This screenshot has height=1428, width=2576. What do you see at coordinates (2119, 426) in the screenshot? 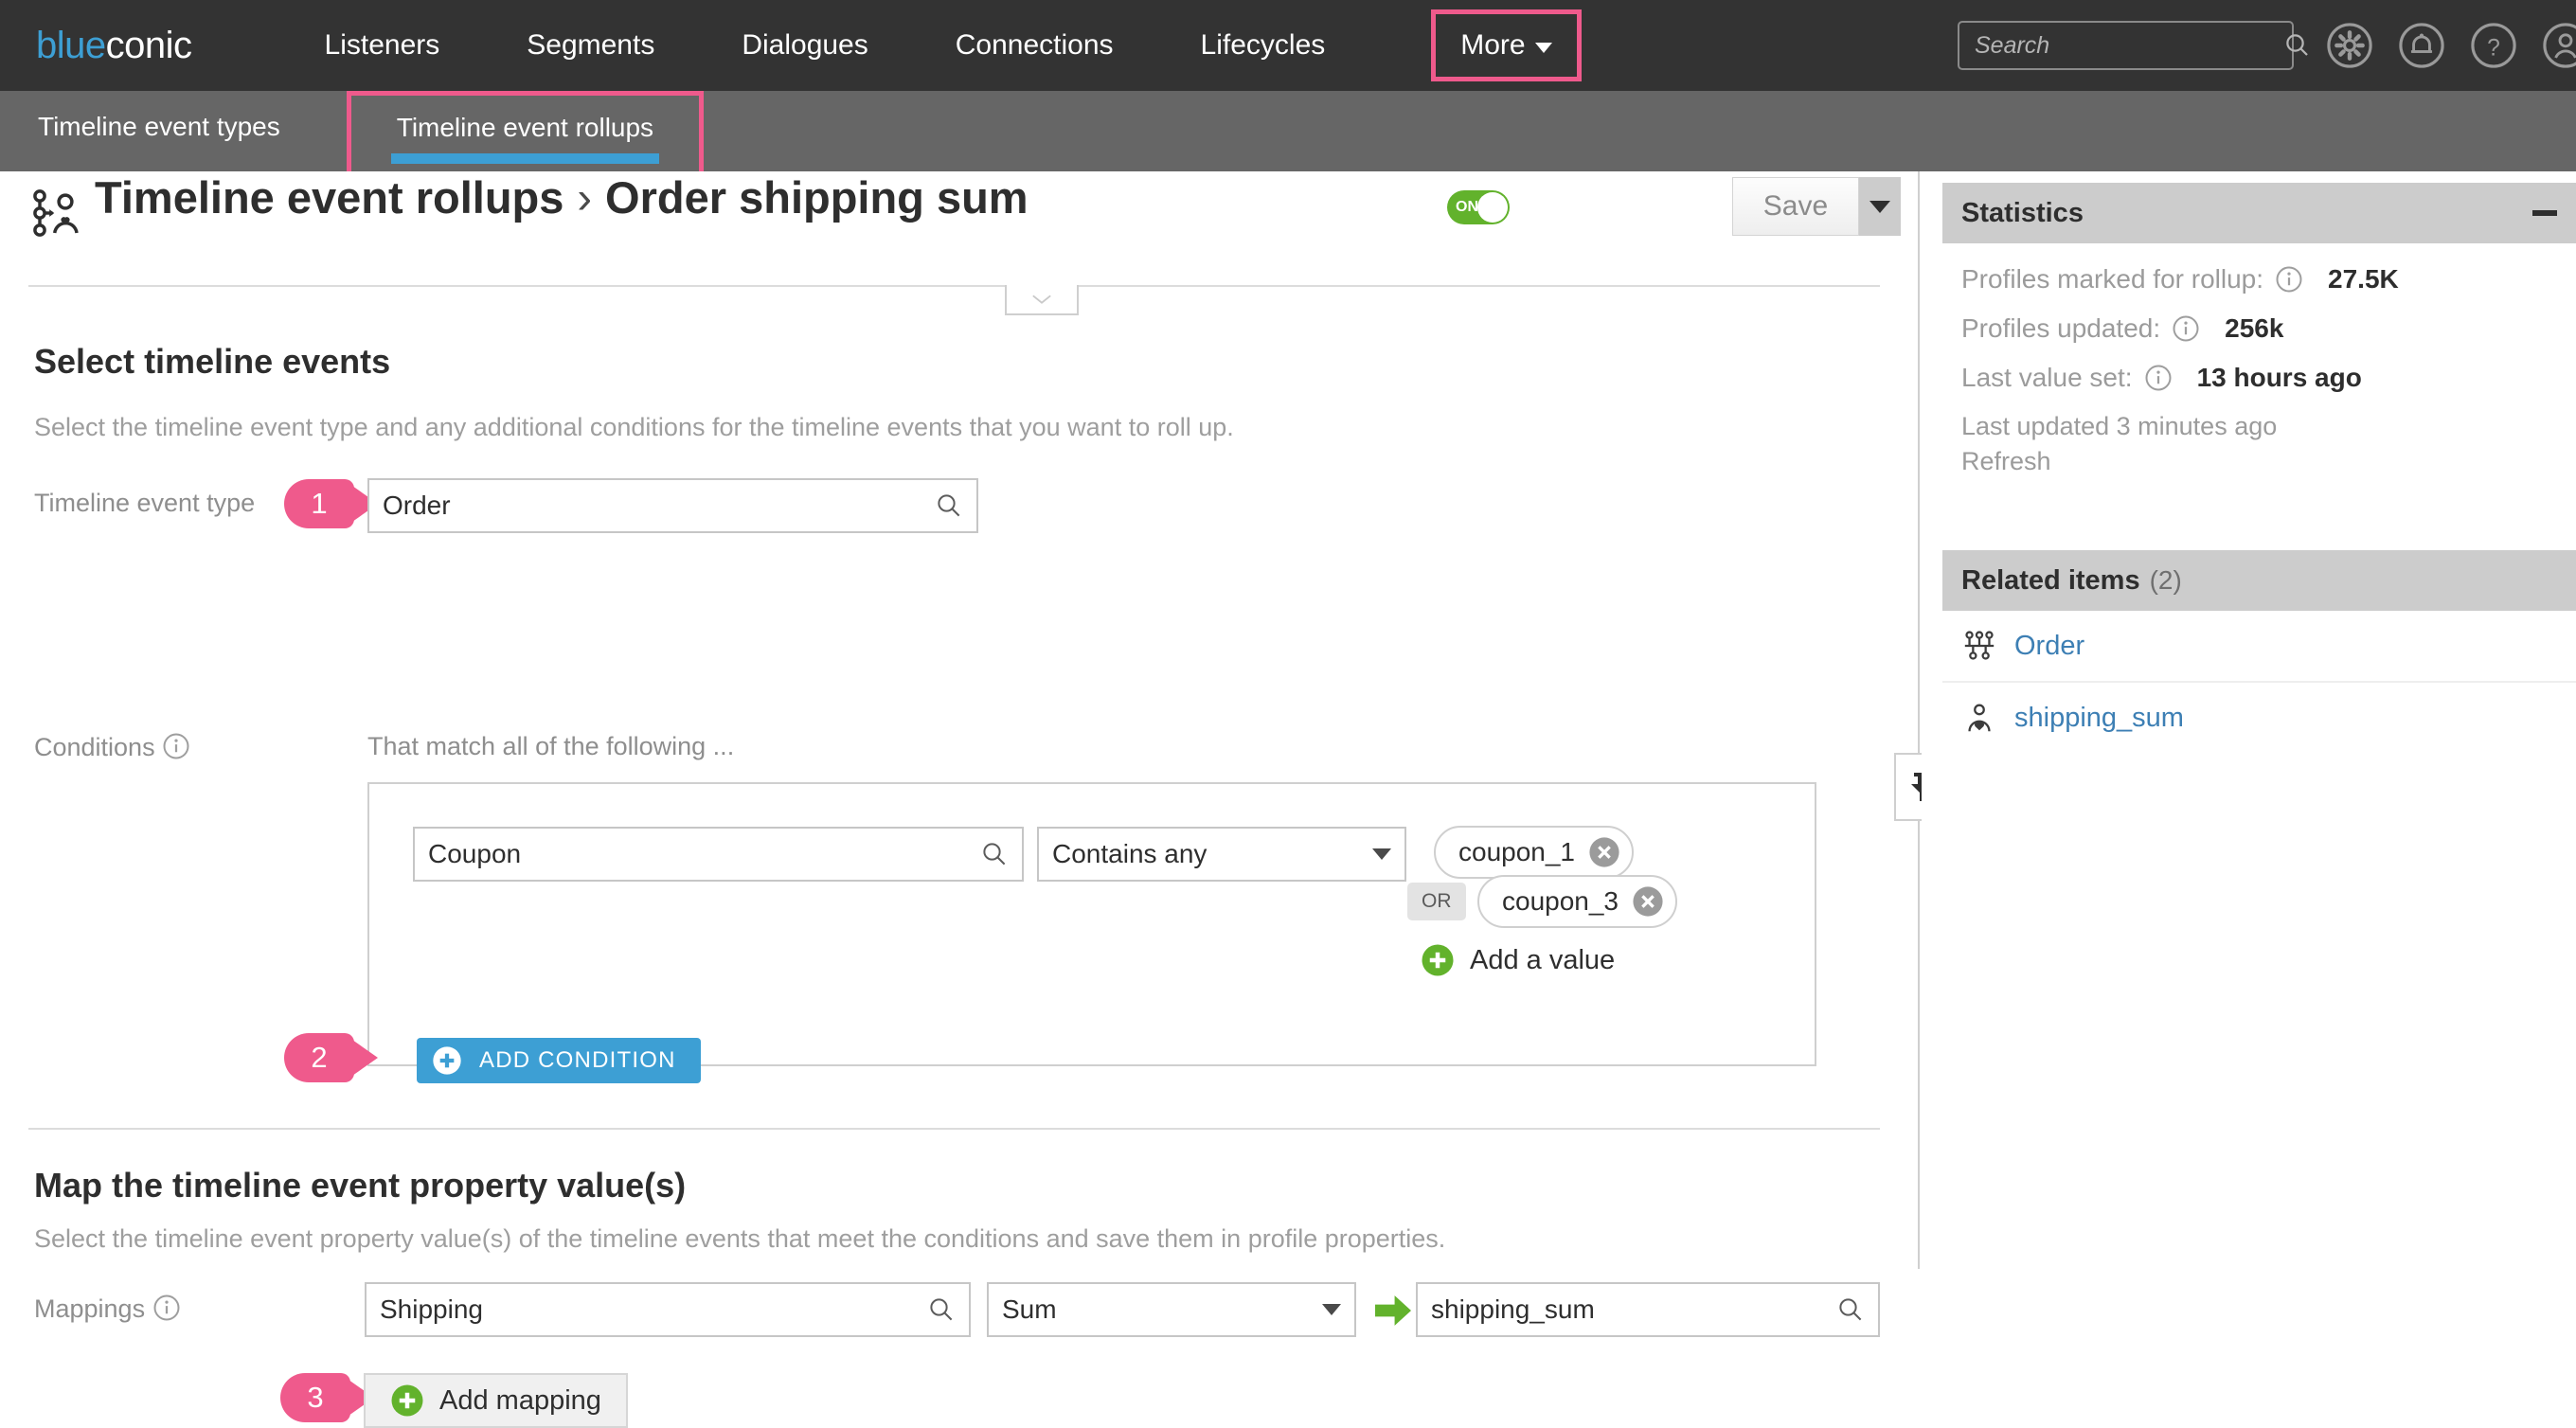
I see `statistics-last-updated: Last updated 3 minutes ago` at bounding box center [2119, 426].